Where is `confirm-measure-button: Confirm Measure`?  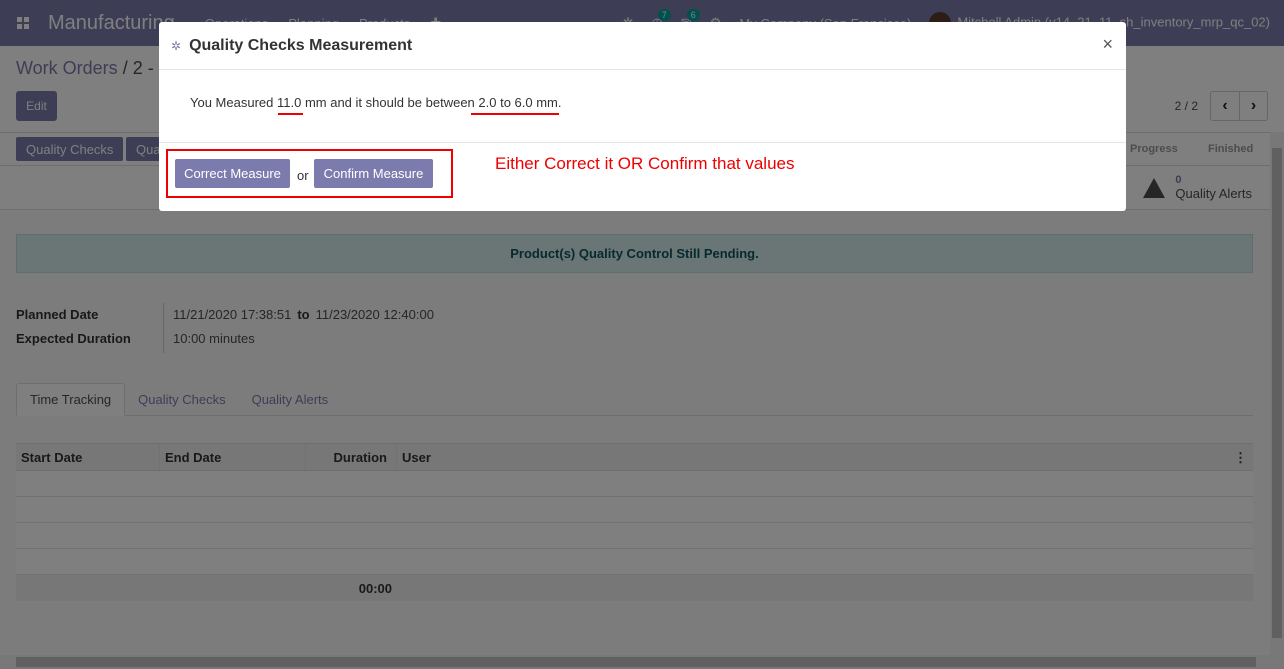 confirm-measure-button: Confirm Measure is located at coordinates (373, 173).